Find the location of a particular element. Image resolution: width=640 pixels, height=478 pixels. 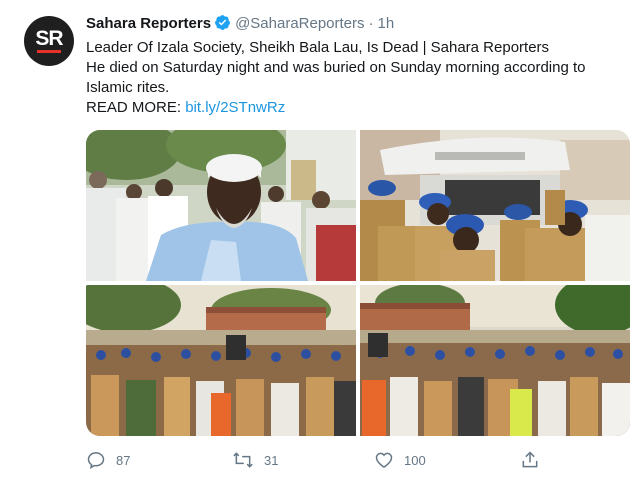

author-name: Sahara Reporters is located at coordinates (148, 23).